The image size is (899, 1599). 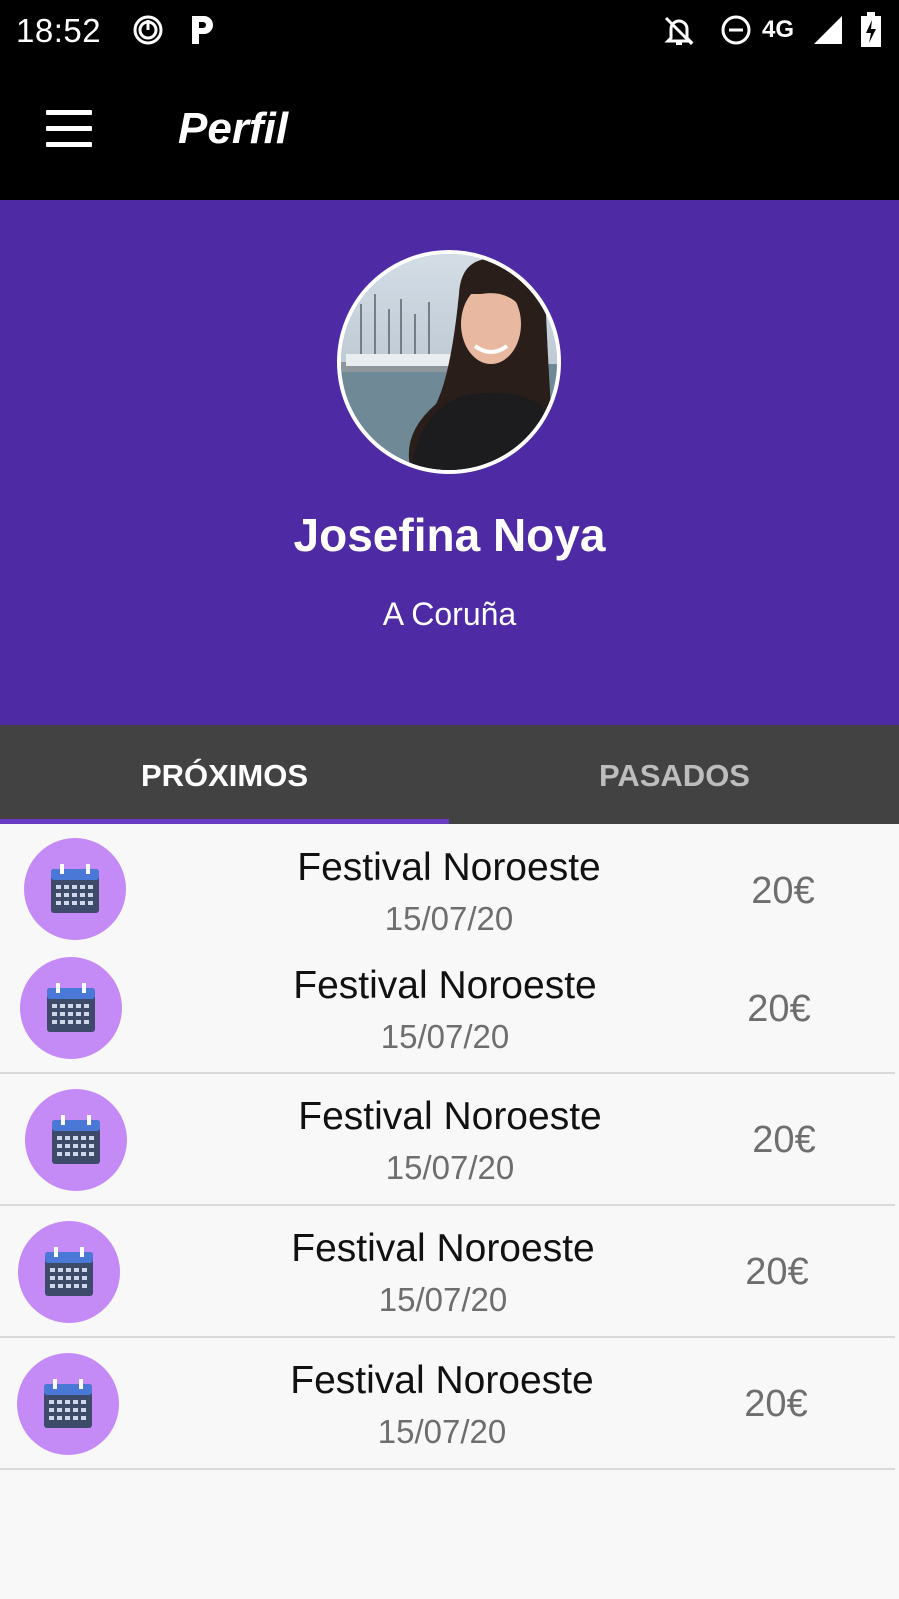 I want to click on do-not-disturb-icon, so click(x=736, y=32).